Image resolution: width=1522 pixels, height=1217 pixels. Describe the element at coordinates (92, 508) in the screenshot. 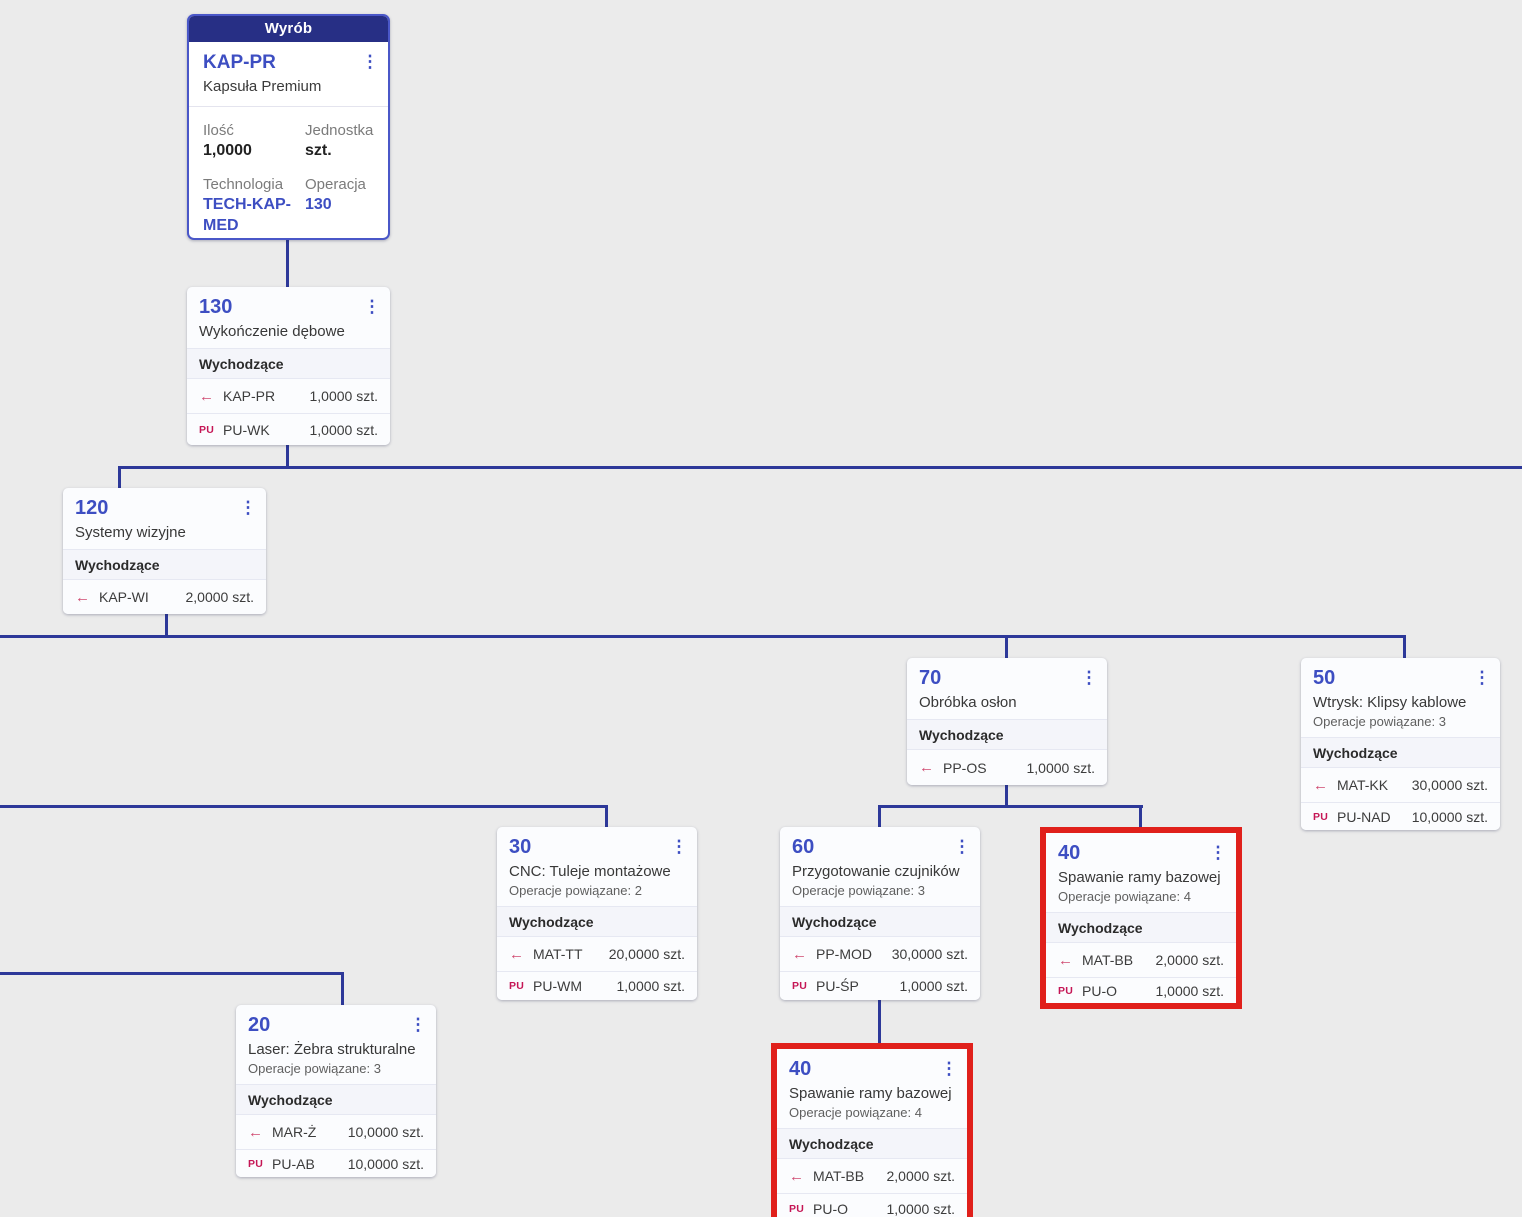

I see `operation-number: 120` at that location.